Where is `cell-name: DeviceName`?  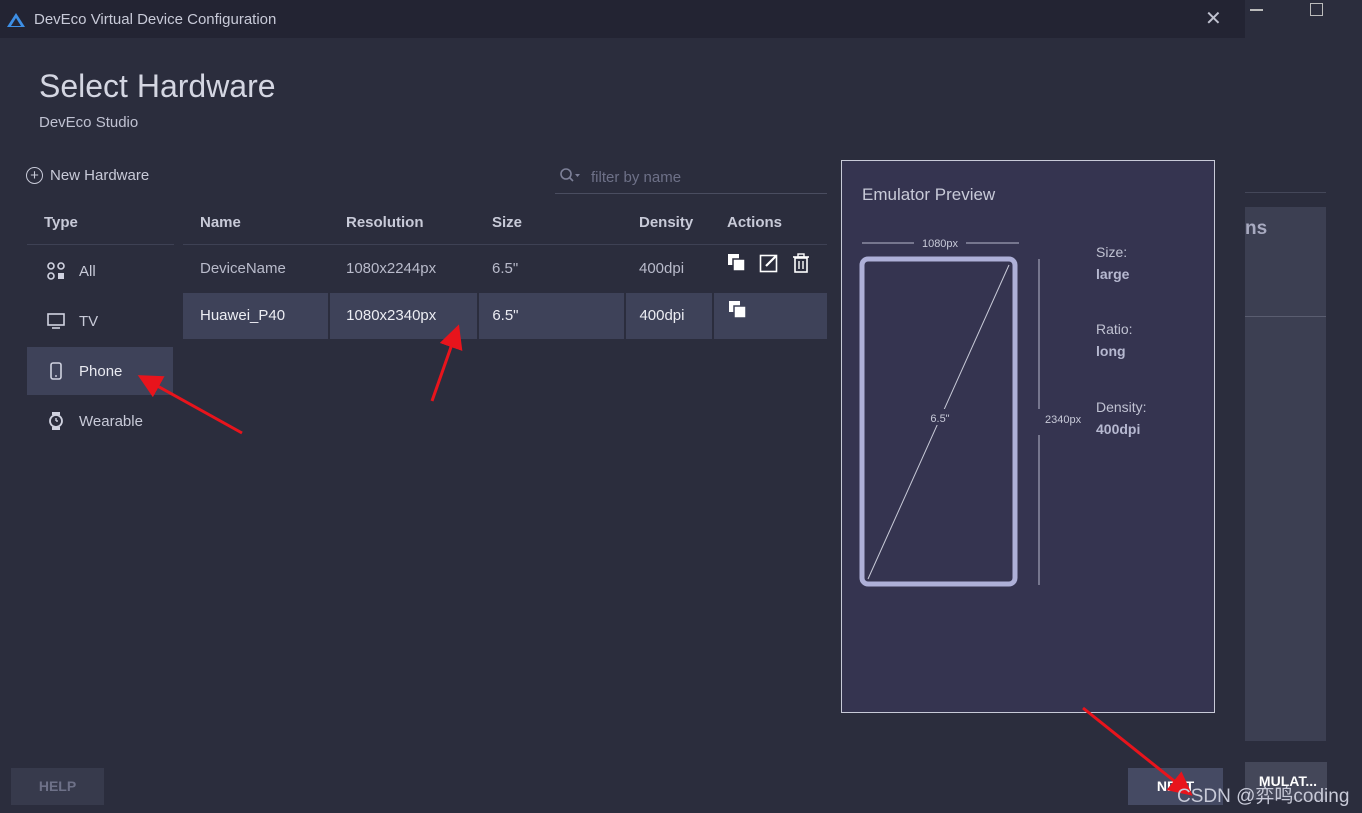 cell-name: DeviceName is located at coordinates (243, 268).